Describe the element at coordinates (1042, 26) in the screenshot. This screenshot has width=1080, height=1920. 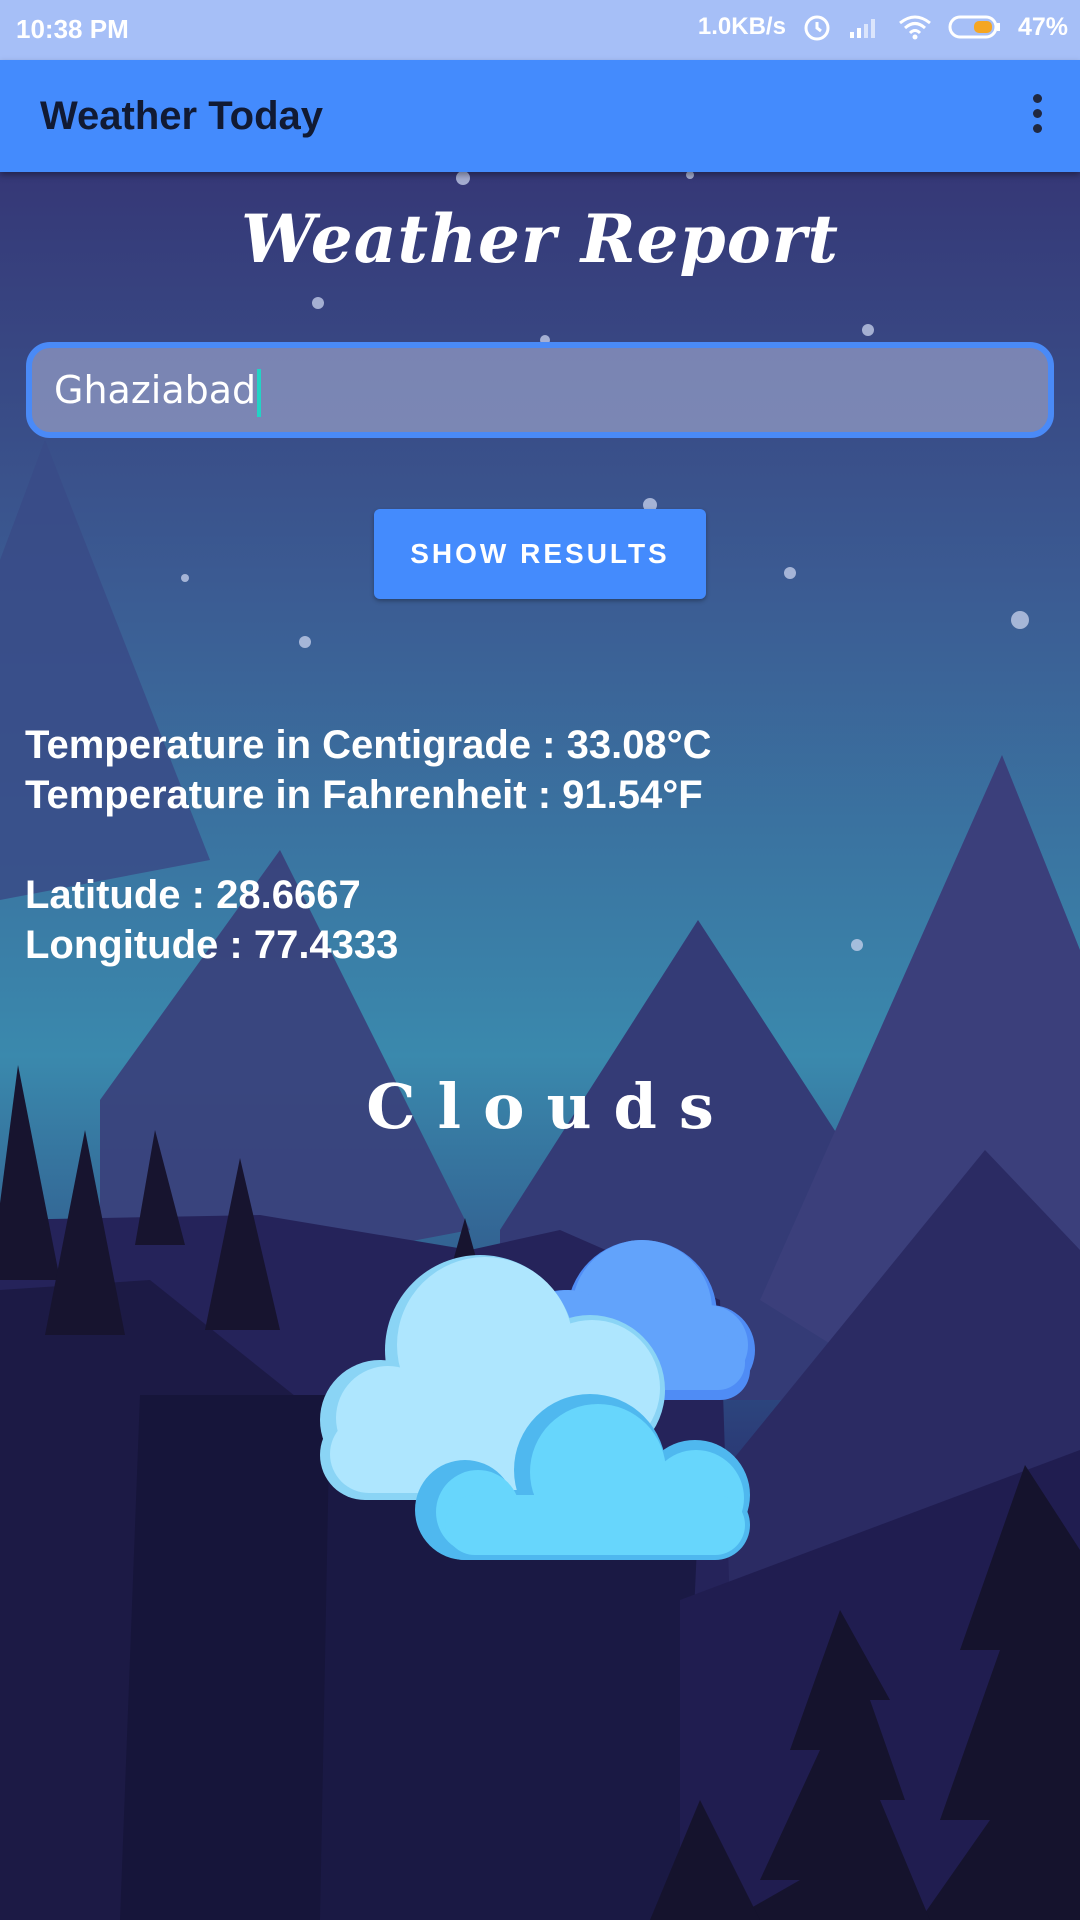
I see `battery-percent: 47%` at that location.